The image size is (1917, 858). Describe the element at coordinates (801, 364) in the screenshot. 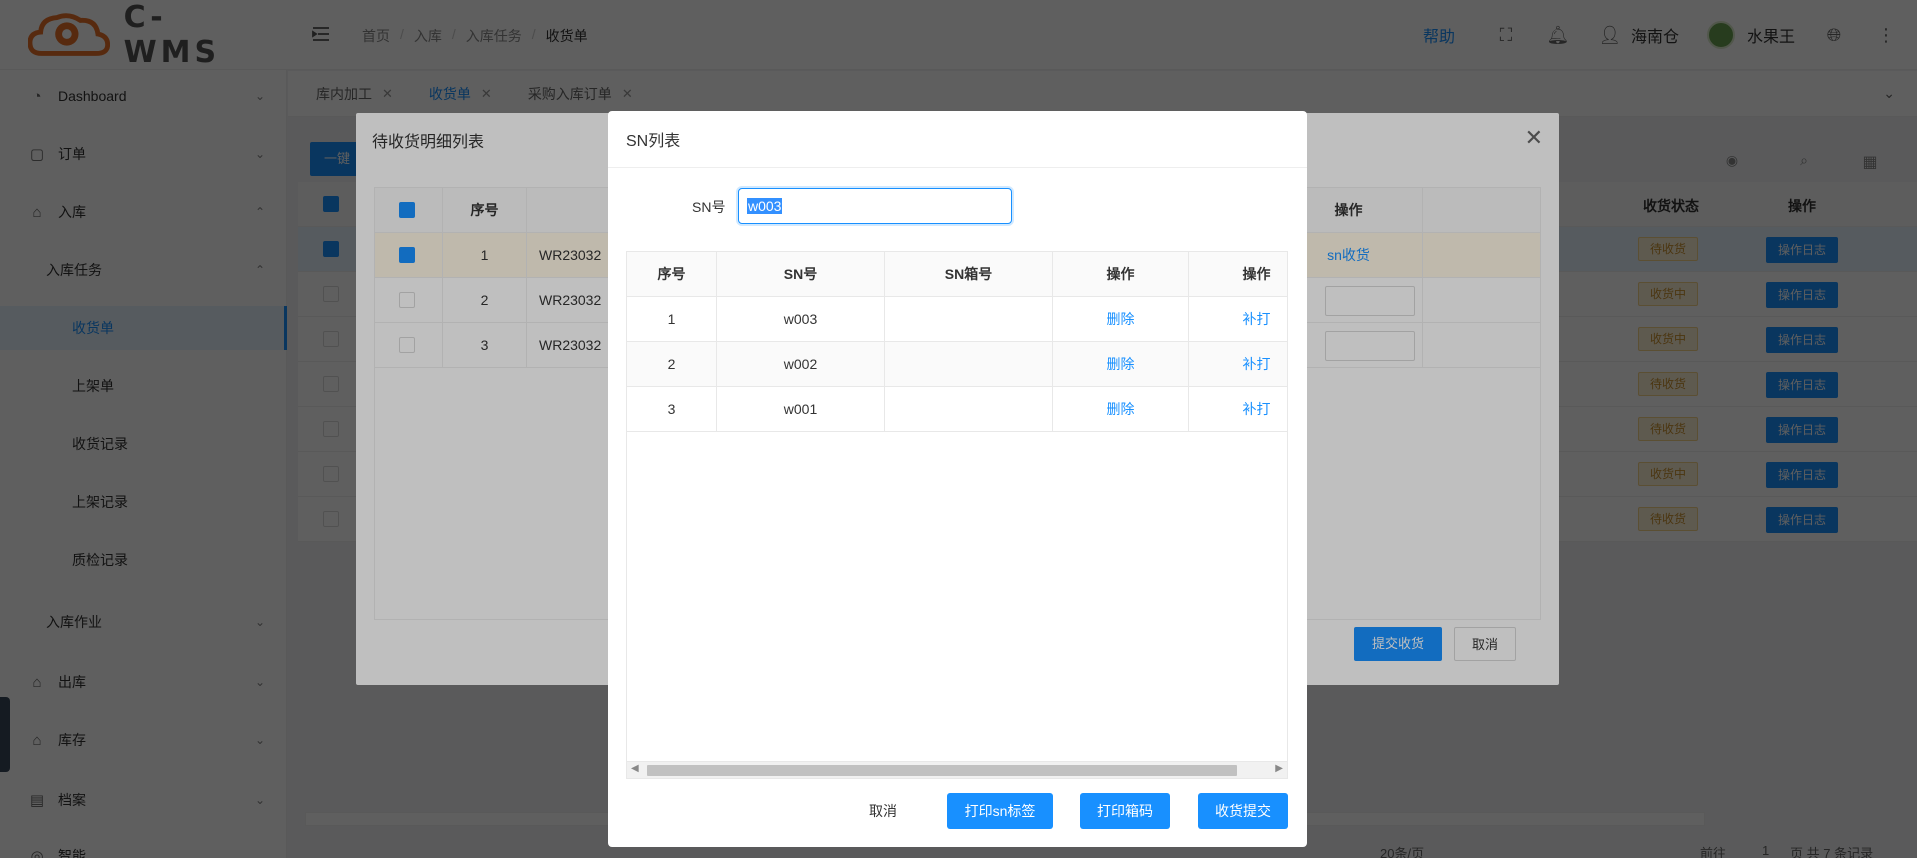

I see `sn-value: w002` at that location.